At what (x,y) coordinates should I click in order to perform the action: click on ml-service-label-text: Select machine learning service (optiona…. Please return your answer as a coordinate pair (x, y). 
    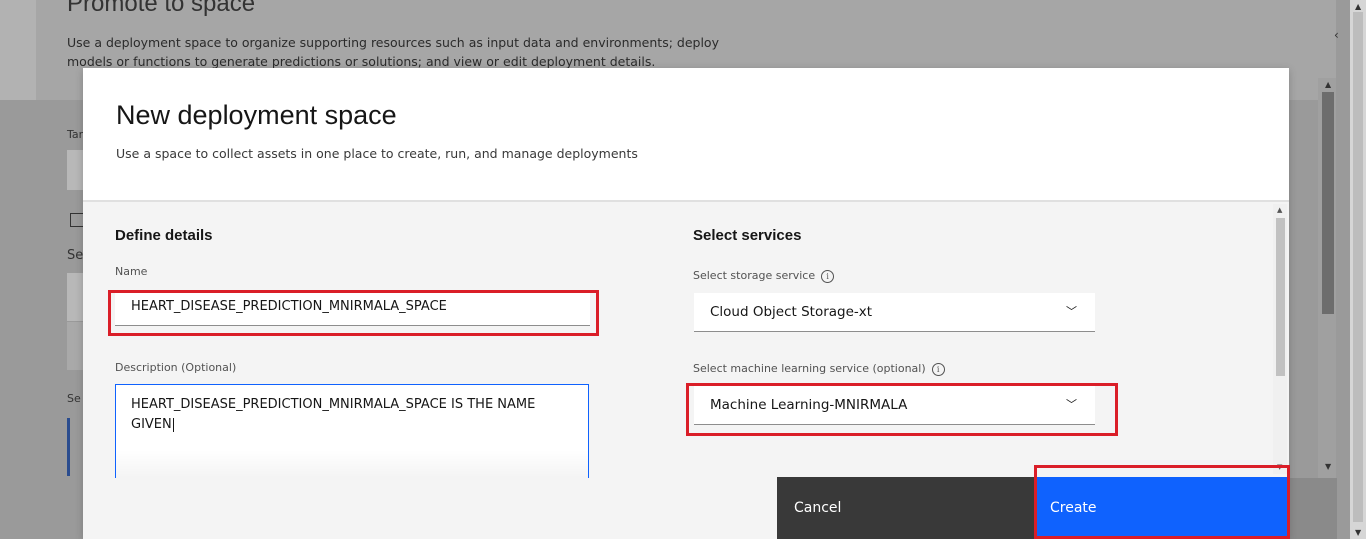
    Looking at the image, I should click on (809, 368).